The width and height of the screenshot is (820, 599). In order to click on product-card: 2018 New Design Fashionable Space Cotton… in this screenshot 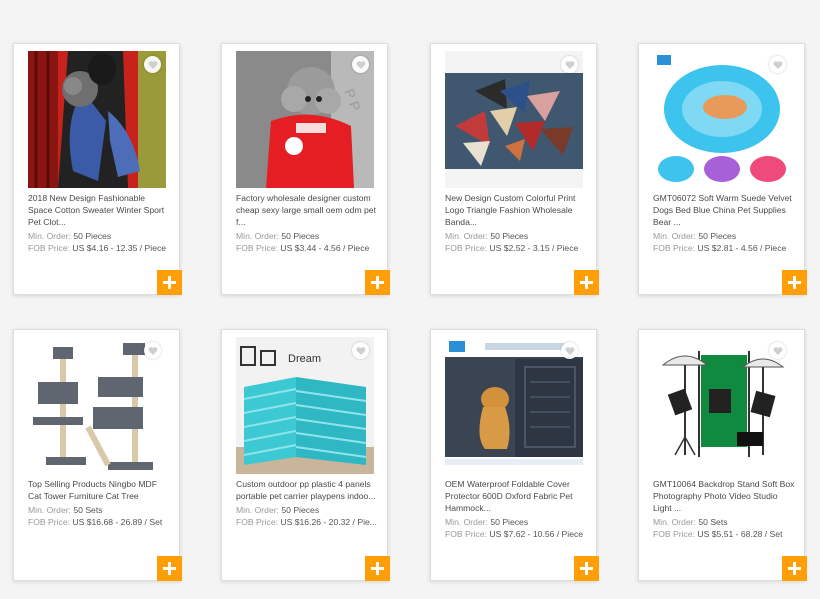, I will do `click(97, 169)`.